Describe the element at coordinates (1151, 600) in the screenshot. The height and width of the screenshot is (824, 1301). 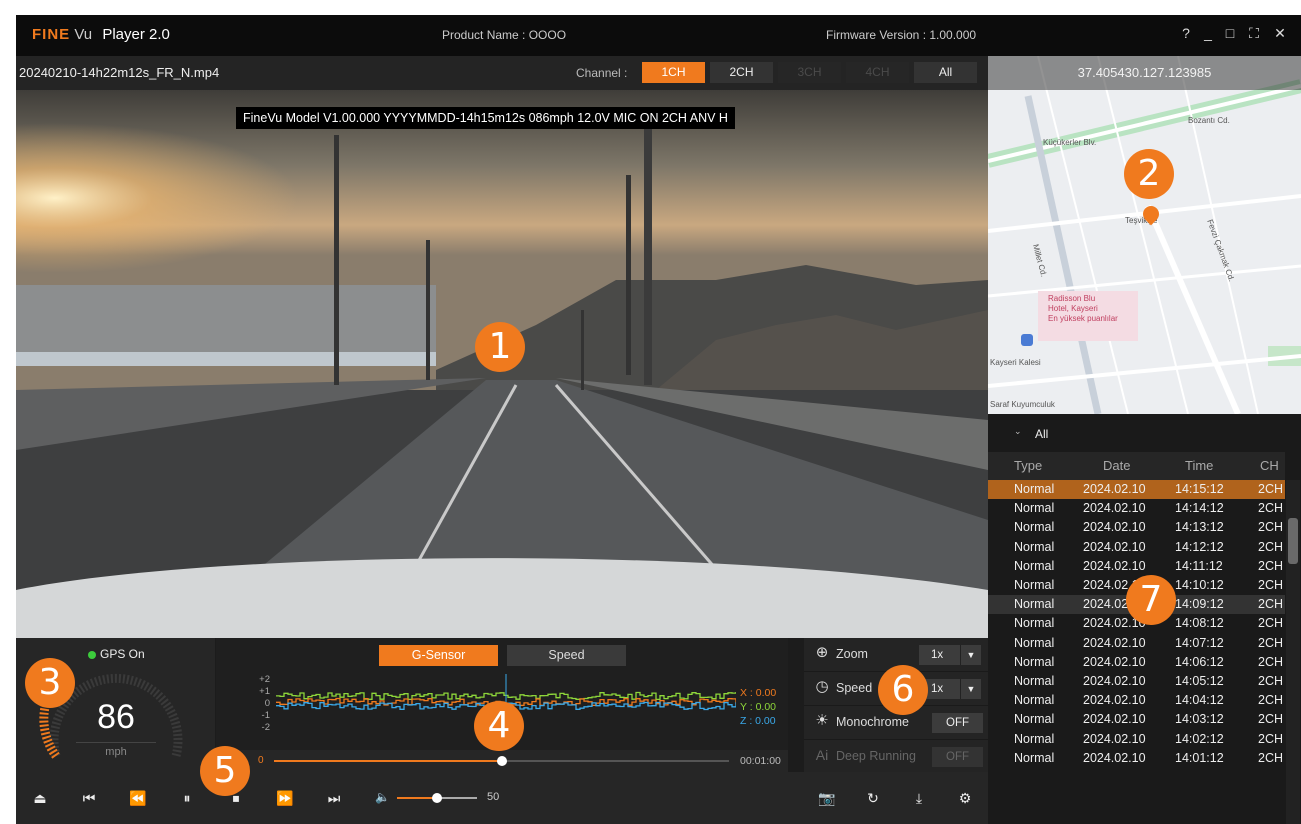
I see `callout-badge-7: 7` at that location.